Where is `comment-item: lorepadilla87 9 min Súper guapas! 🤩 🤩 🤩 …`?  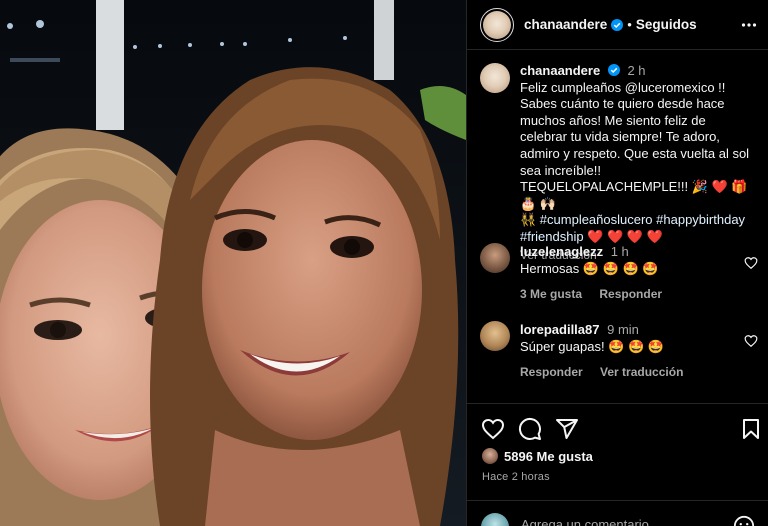 comment-item: lorepadilla87 9 min Súper guapas! 🤩 🤩 🤩 … is located at coordinates (622, 351).